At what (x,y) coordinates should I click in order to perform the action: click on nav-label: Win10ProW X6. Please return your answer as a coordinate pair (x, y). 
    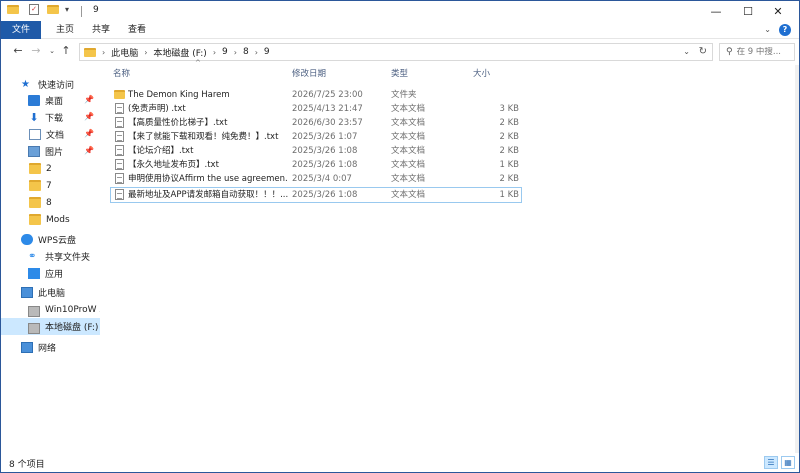
    Looking at the image, I should click on (72, 309).